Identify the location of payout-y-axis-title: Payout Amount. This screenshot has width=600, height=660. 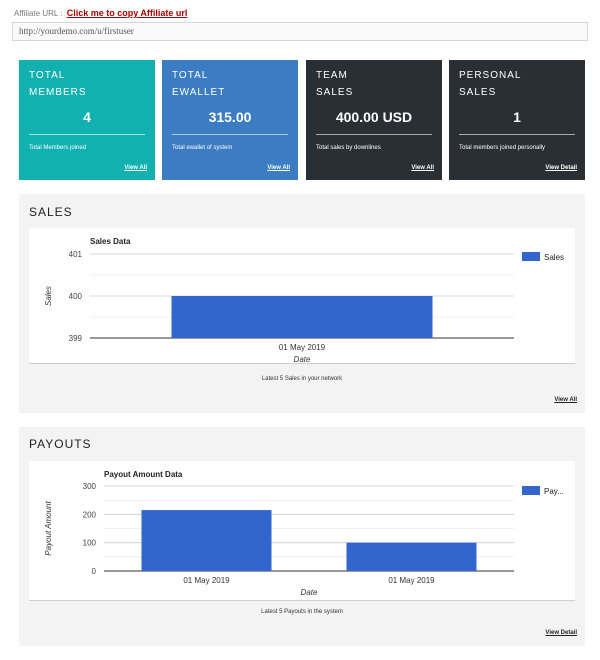
(48, 528).